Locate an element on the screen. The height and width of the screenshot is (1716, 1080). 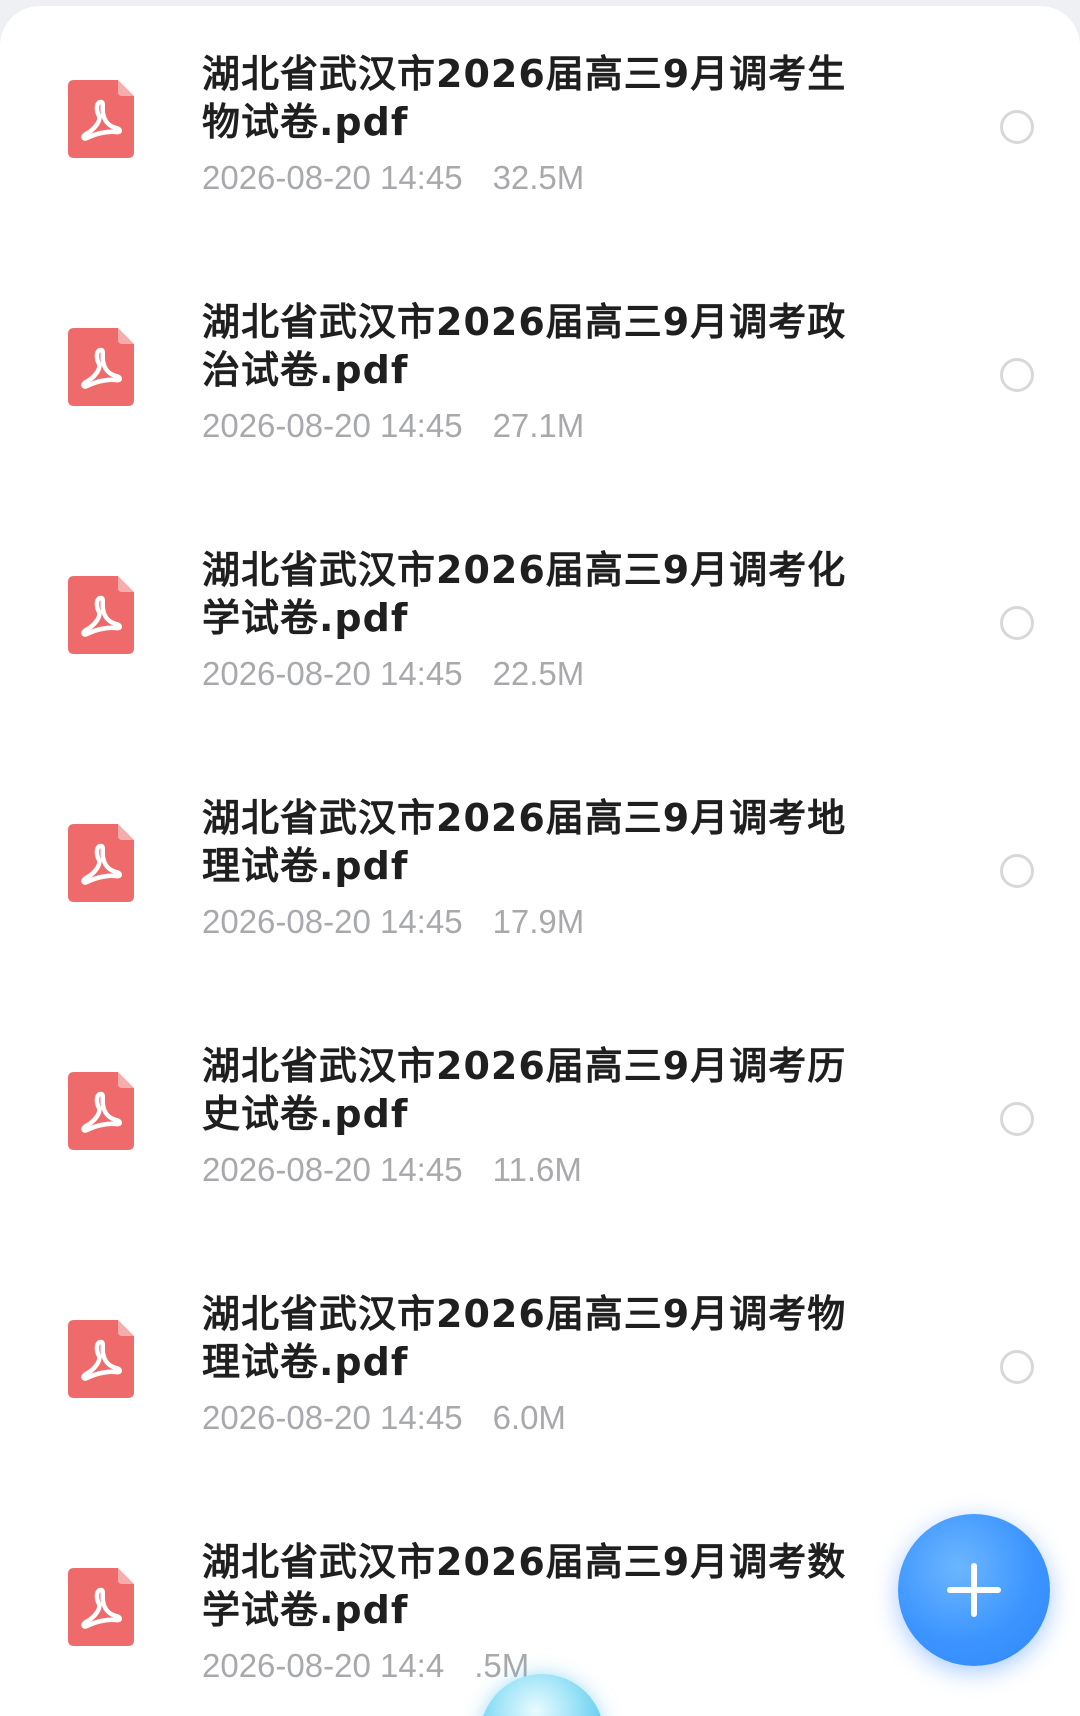
file-size: 17.9M is located at coordinates (538, 921).